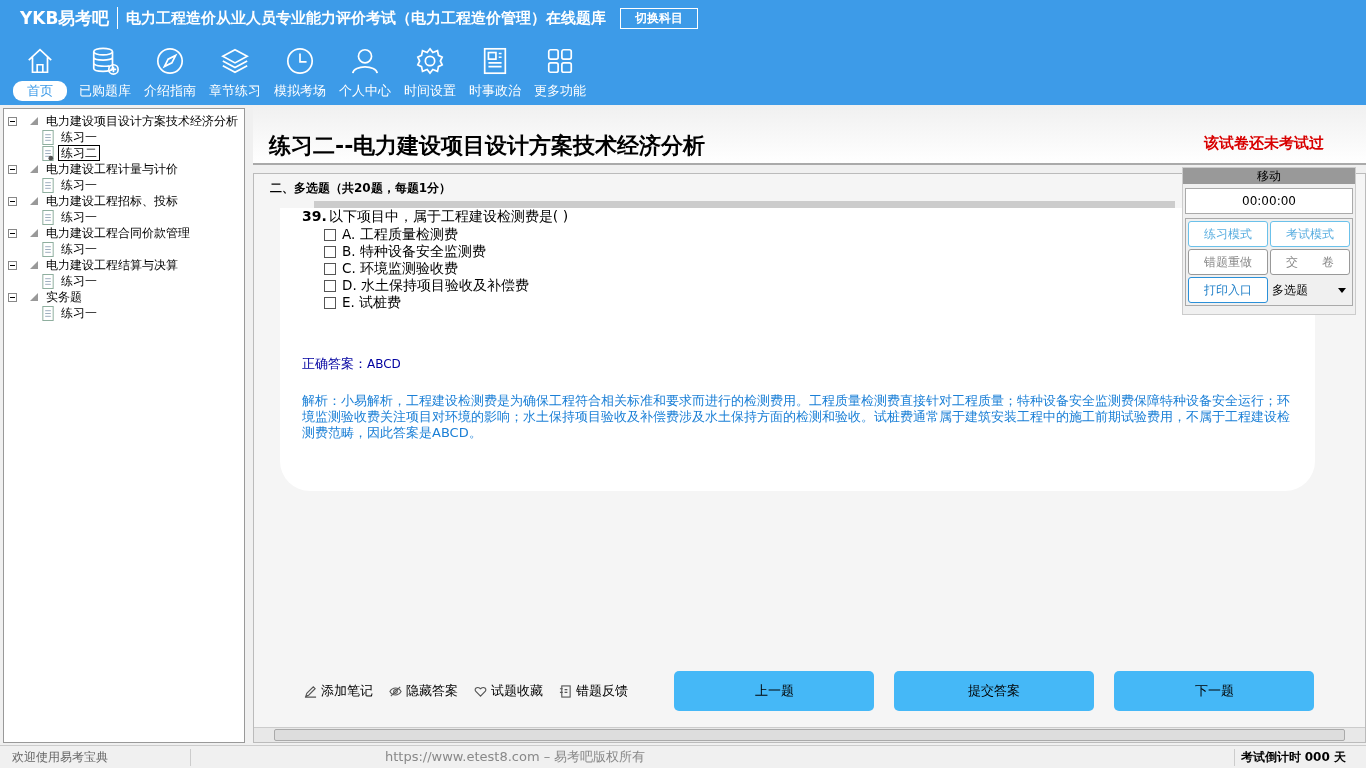 The width and height of the screenshot is (1366, 768). I want to click on settings-icon, so click(429, 61).